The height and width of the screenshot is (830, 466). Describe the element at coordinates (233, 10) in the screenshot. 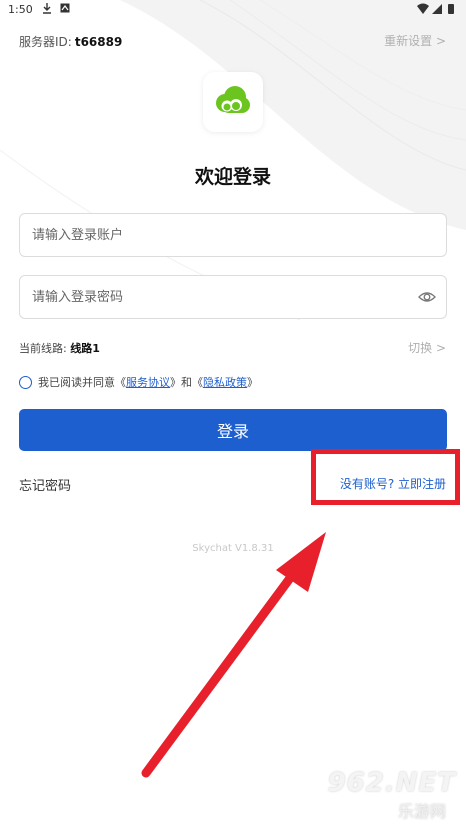

I see `status-bar: 1:50` at that location.